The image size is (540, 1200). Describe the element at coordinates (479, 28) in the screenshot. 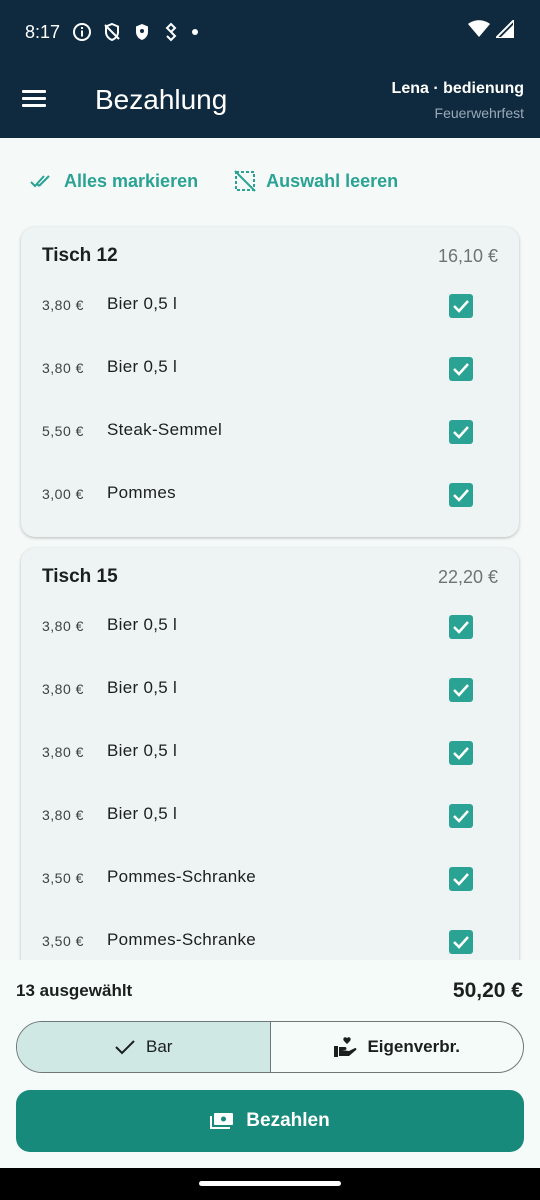

I see `wifi-icon` at that location.